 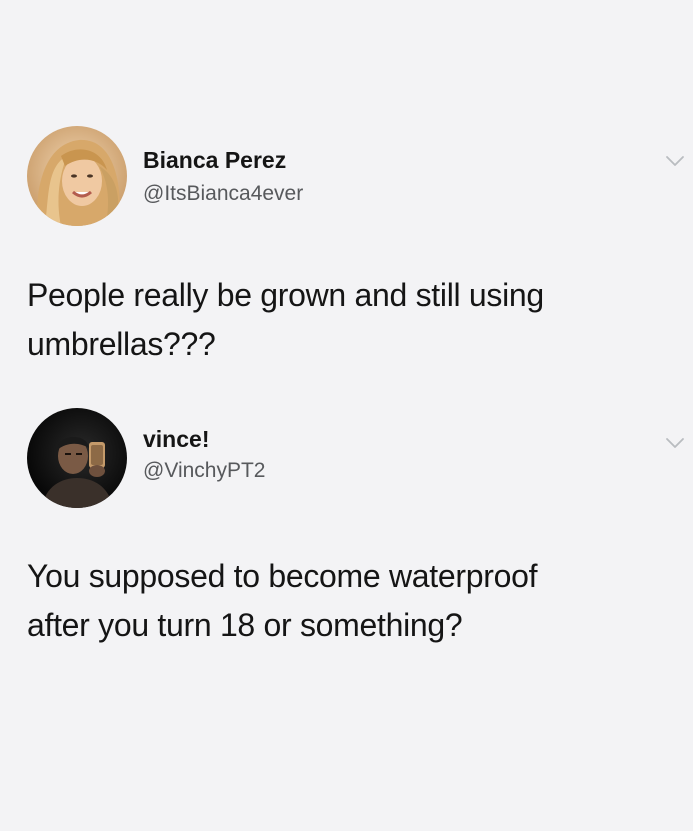 What do you see at coordinates (285, 295) in the screenshot?
I see `tweet-text-line: People really be grown and still using` at bounding box center [285, 295].